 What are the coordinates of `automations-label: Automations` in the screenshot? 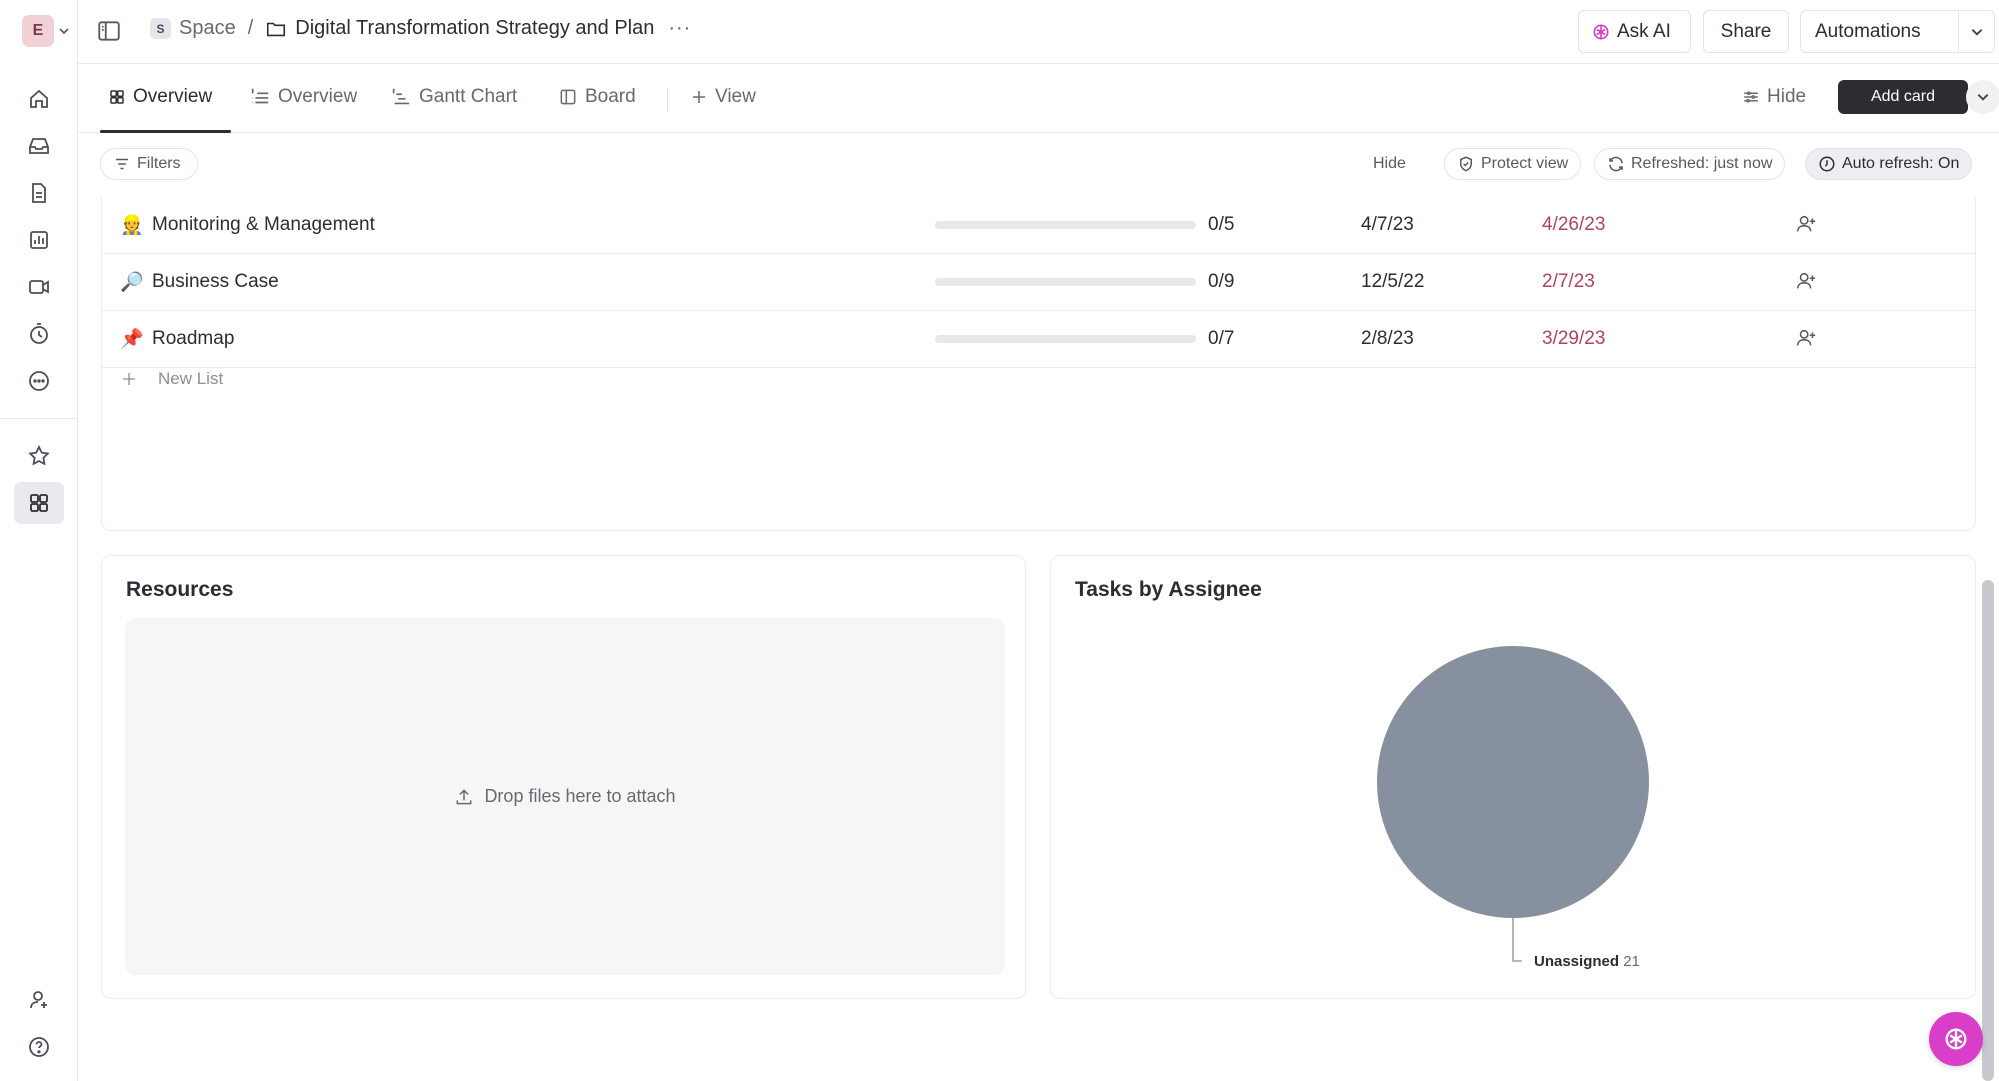 It's located at (1868, 31).